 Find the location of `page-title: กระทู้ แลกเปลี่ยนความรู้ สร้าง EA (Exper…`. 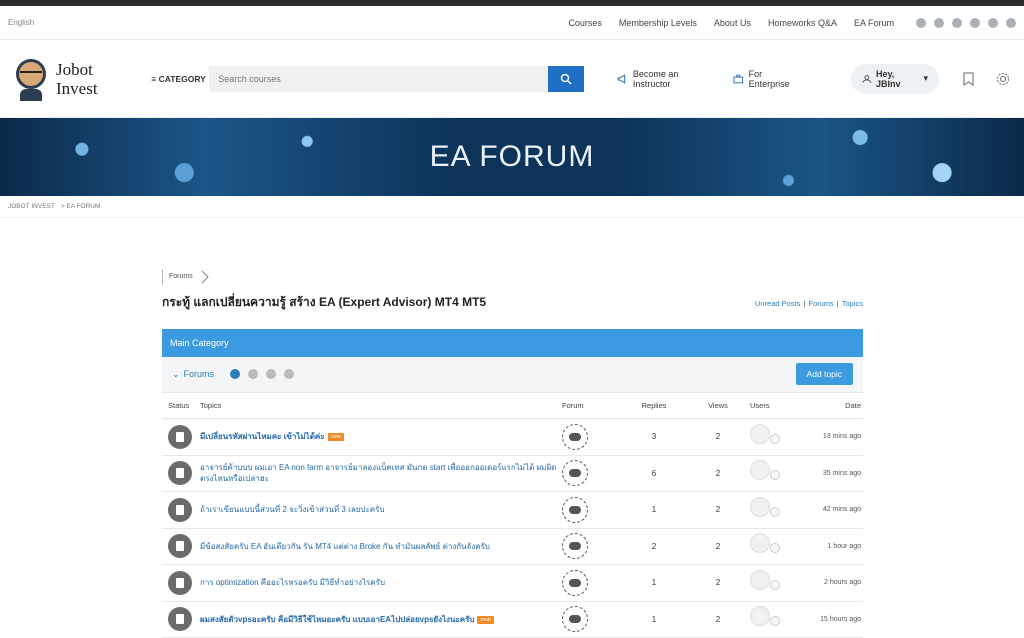

page-title: กระทู้ แลกเปลี่ยนความรู้ สร้าง EA (Exper… is located at coordinates (324, 302).